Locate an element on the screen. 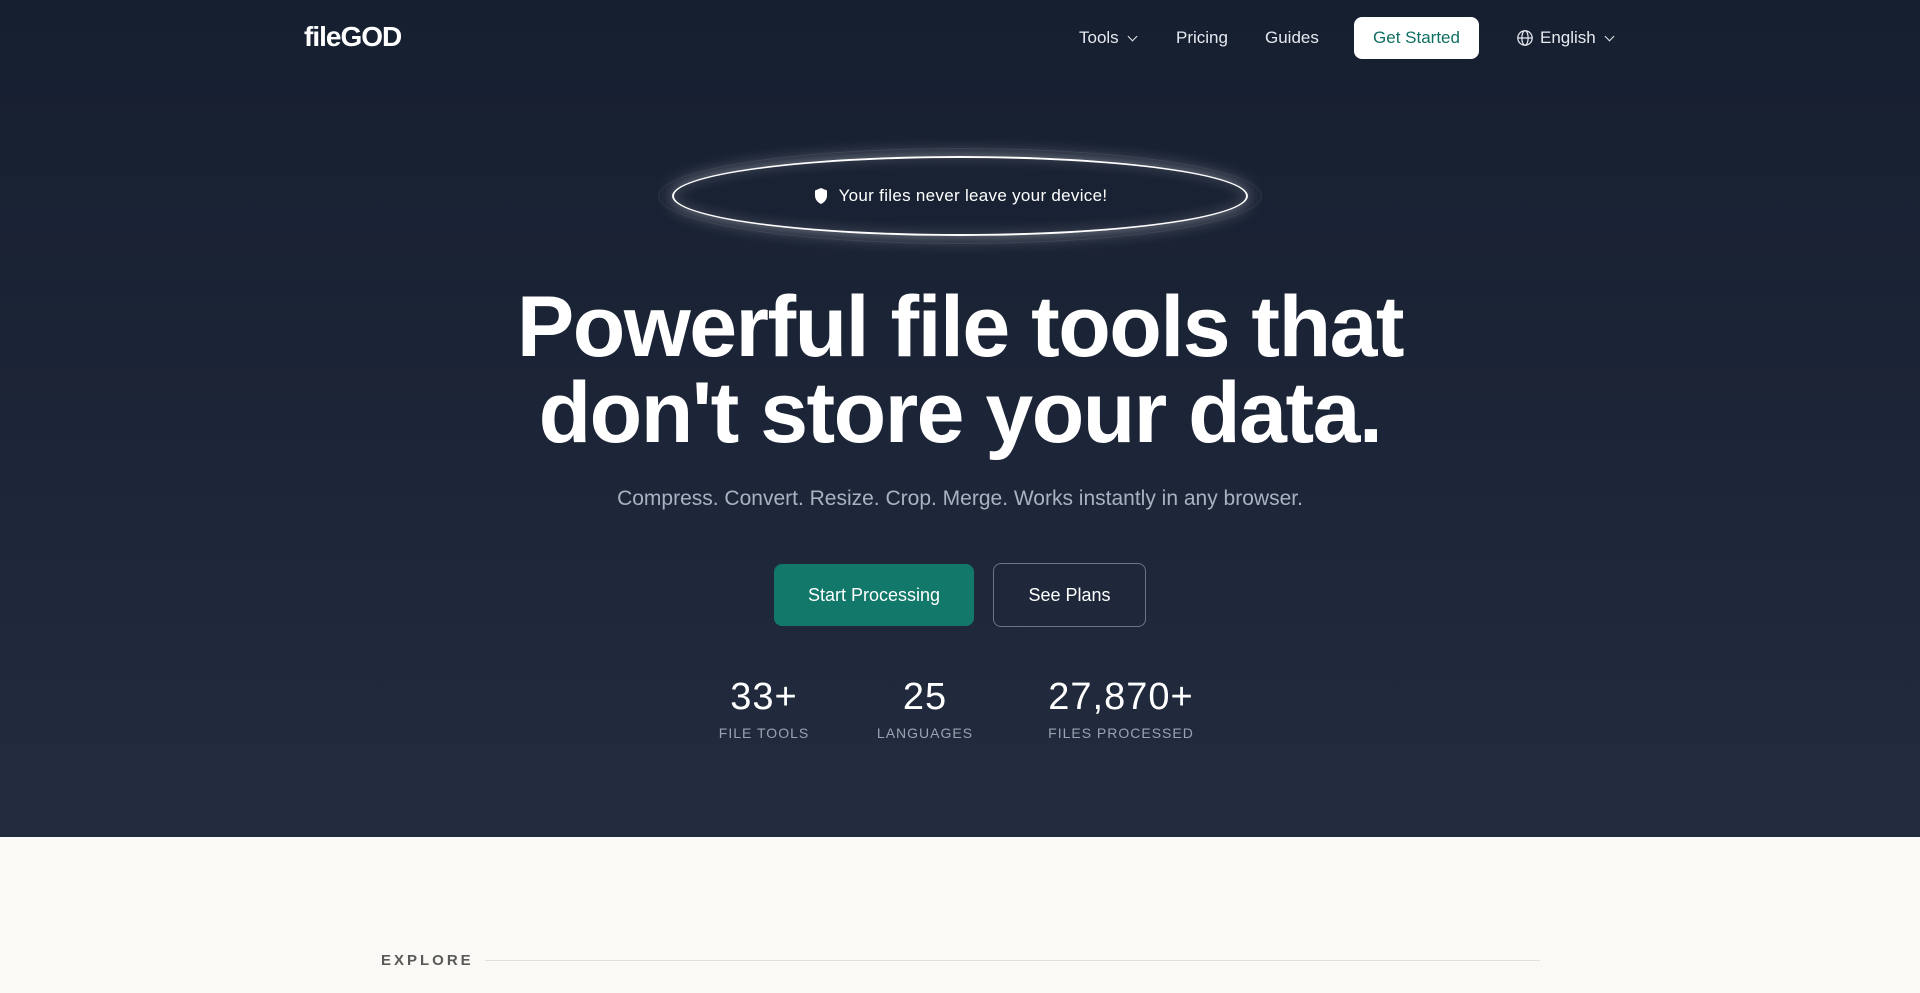 The image size is (1920, 993). get-started-button: Get Started is located at coordinates (1416, 38).